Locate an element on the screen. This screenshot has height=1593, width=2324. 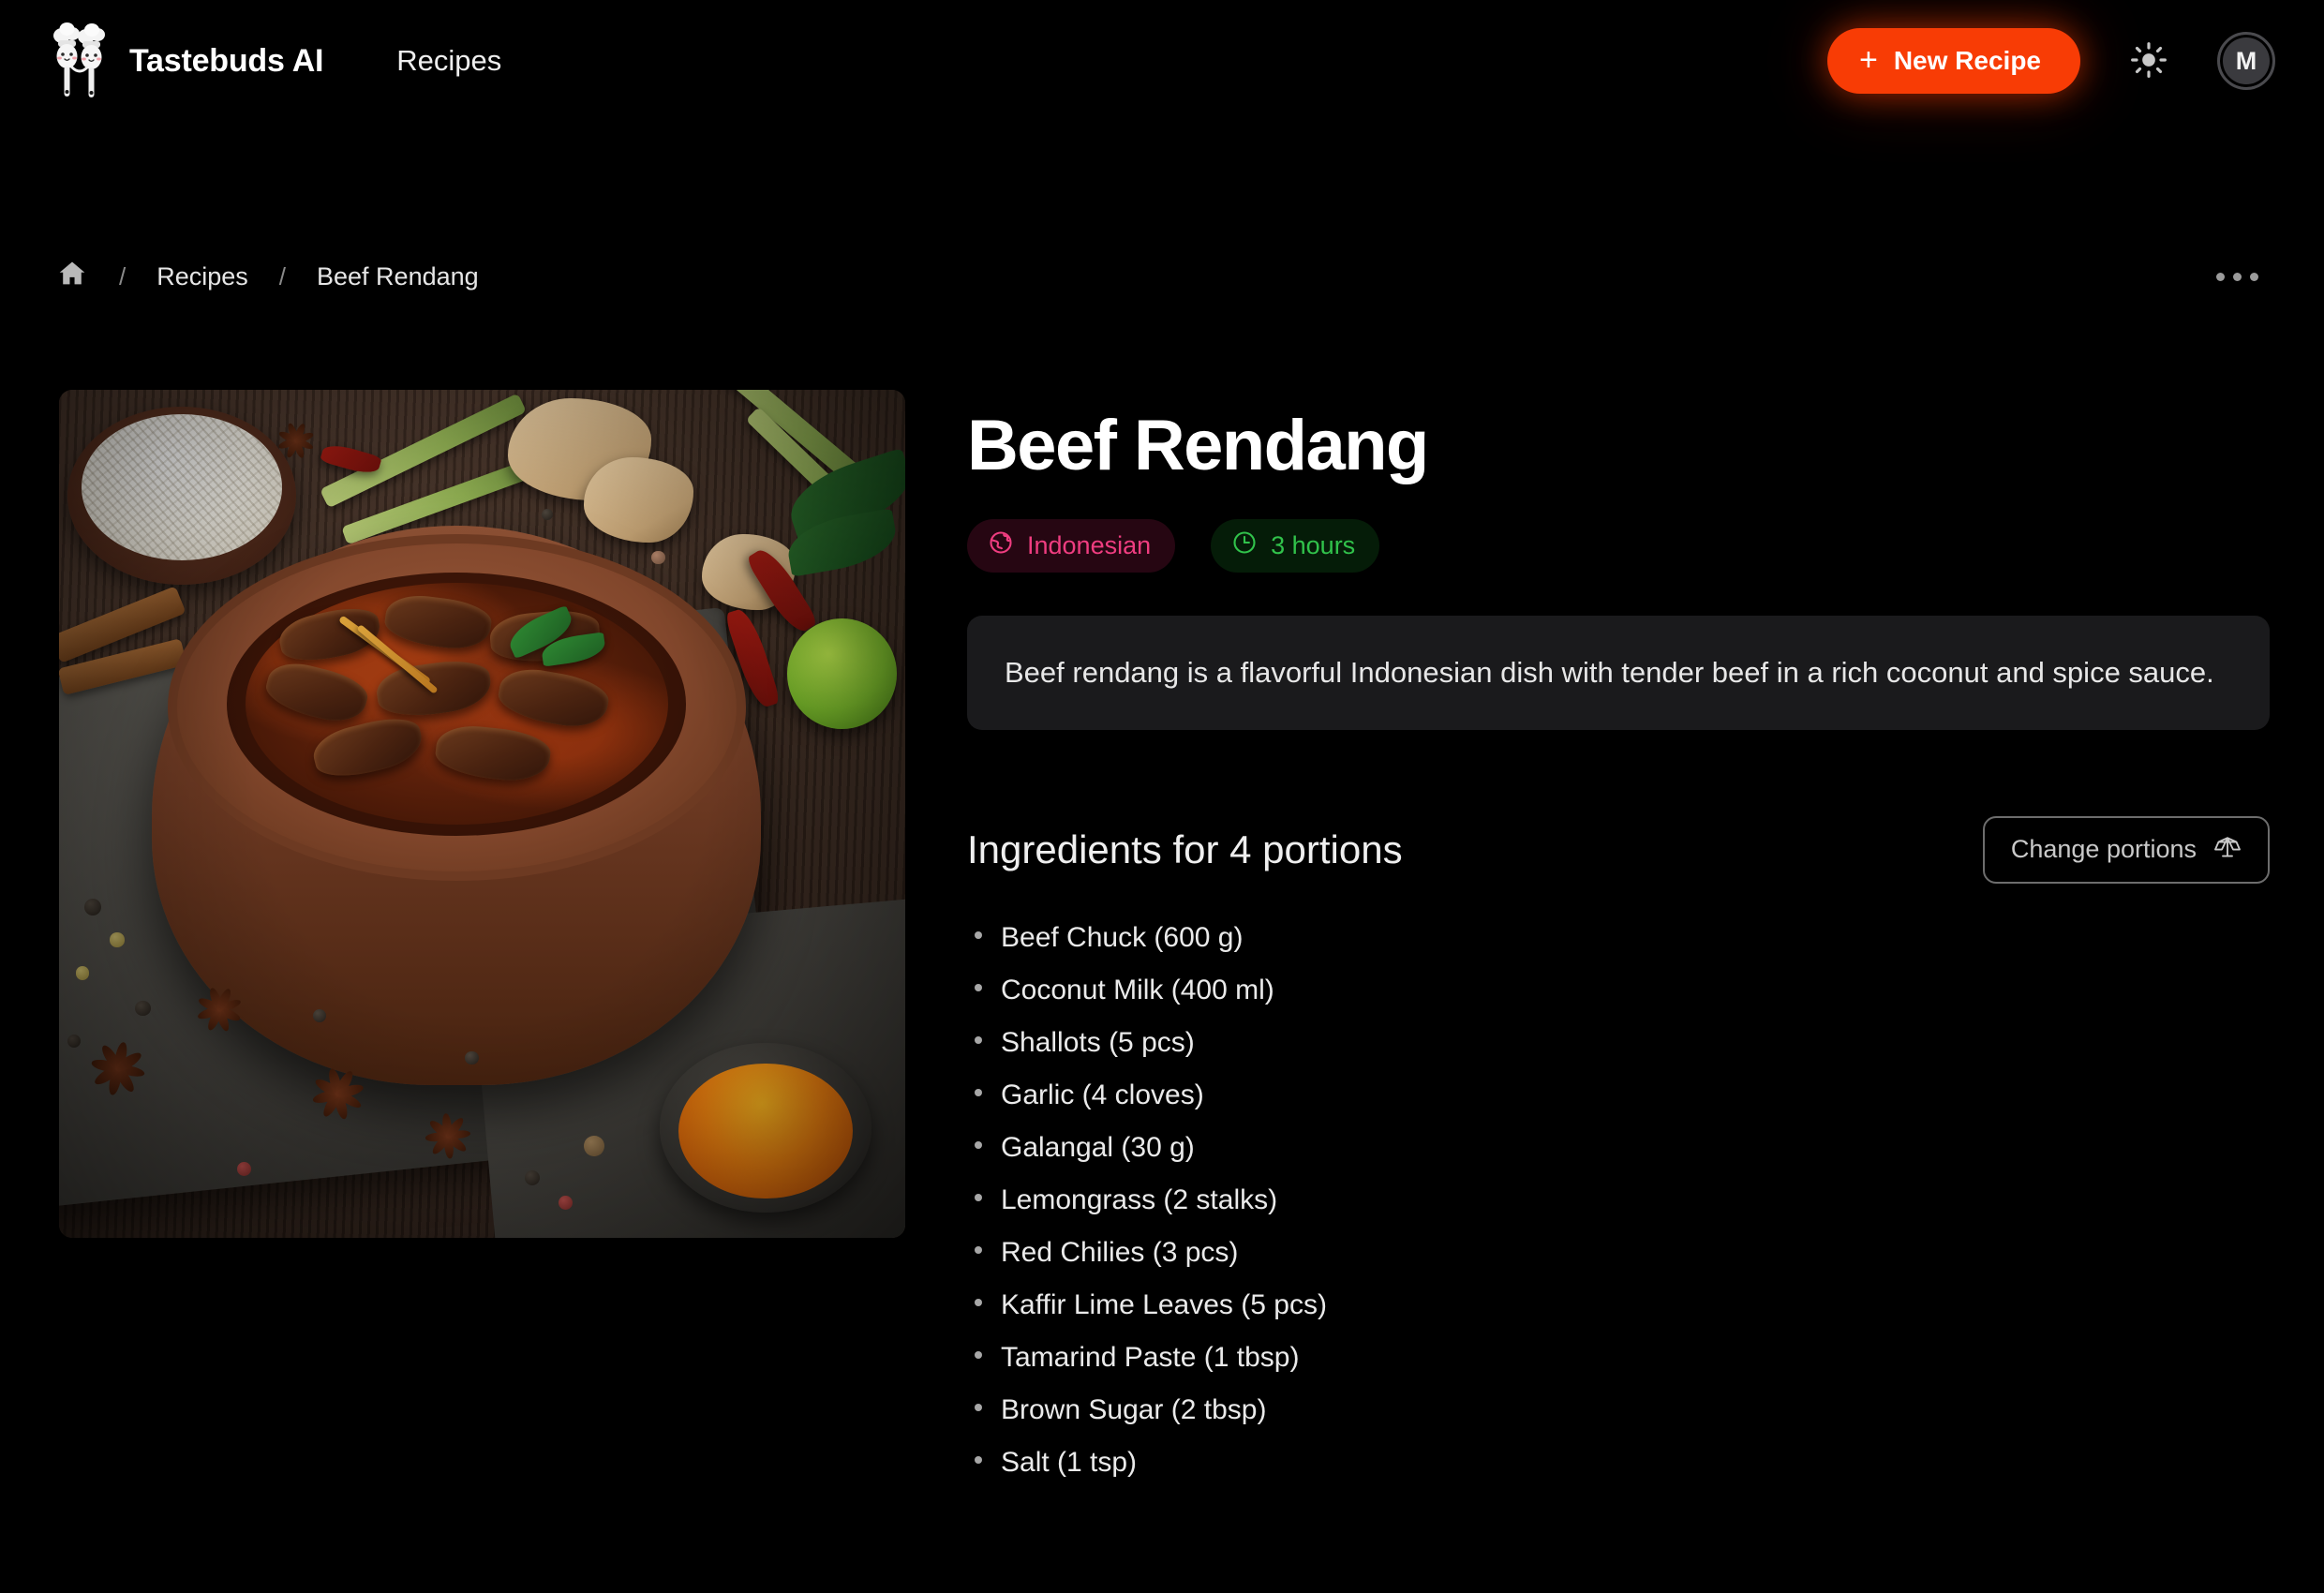
home-icon is located at coordinates (72, 277).